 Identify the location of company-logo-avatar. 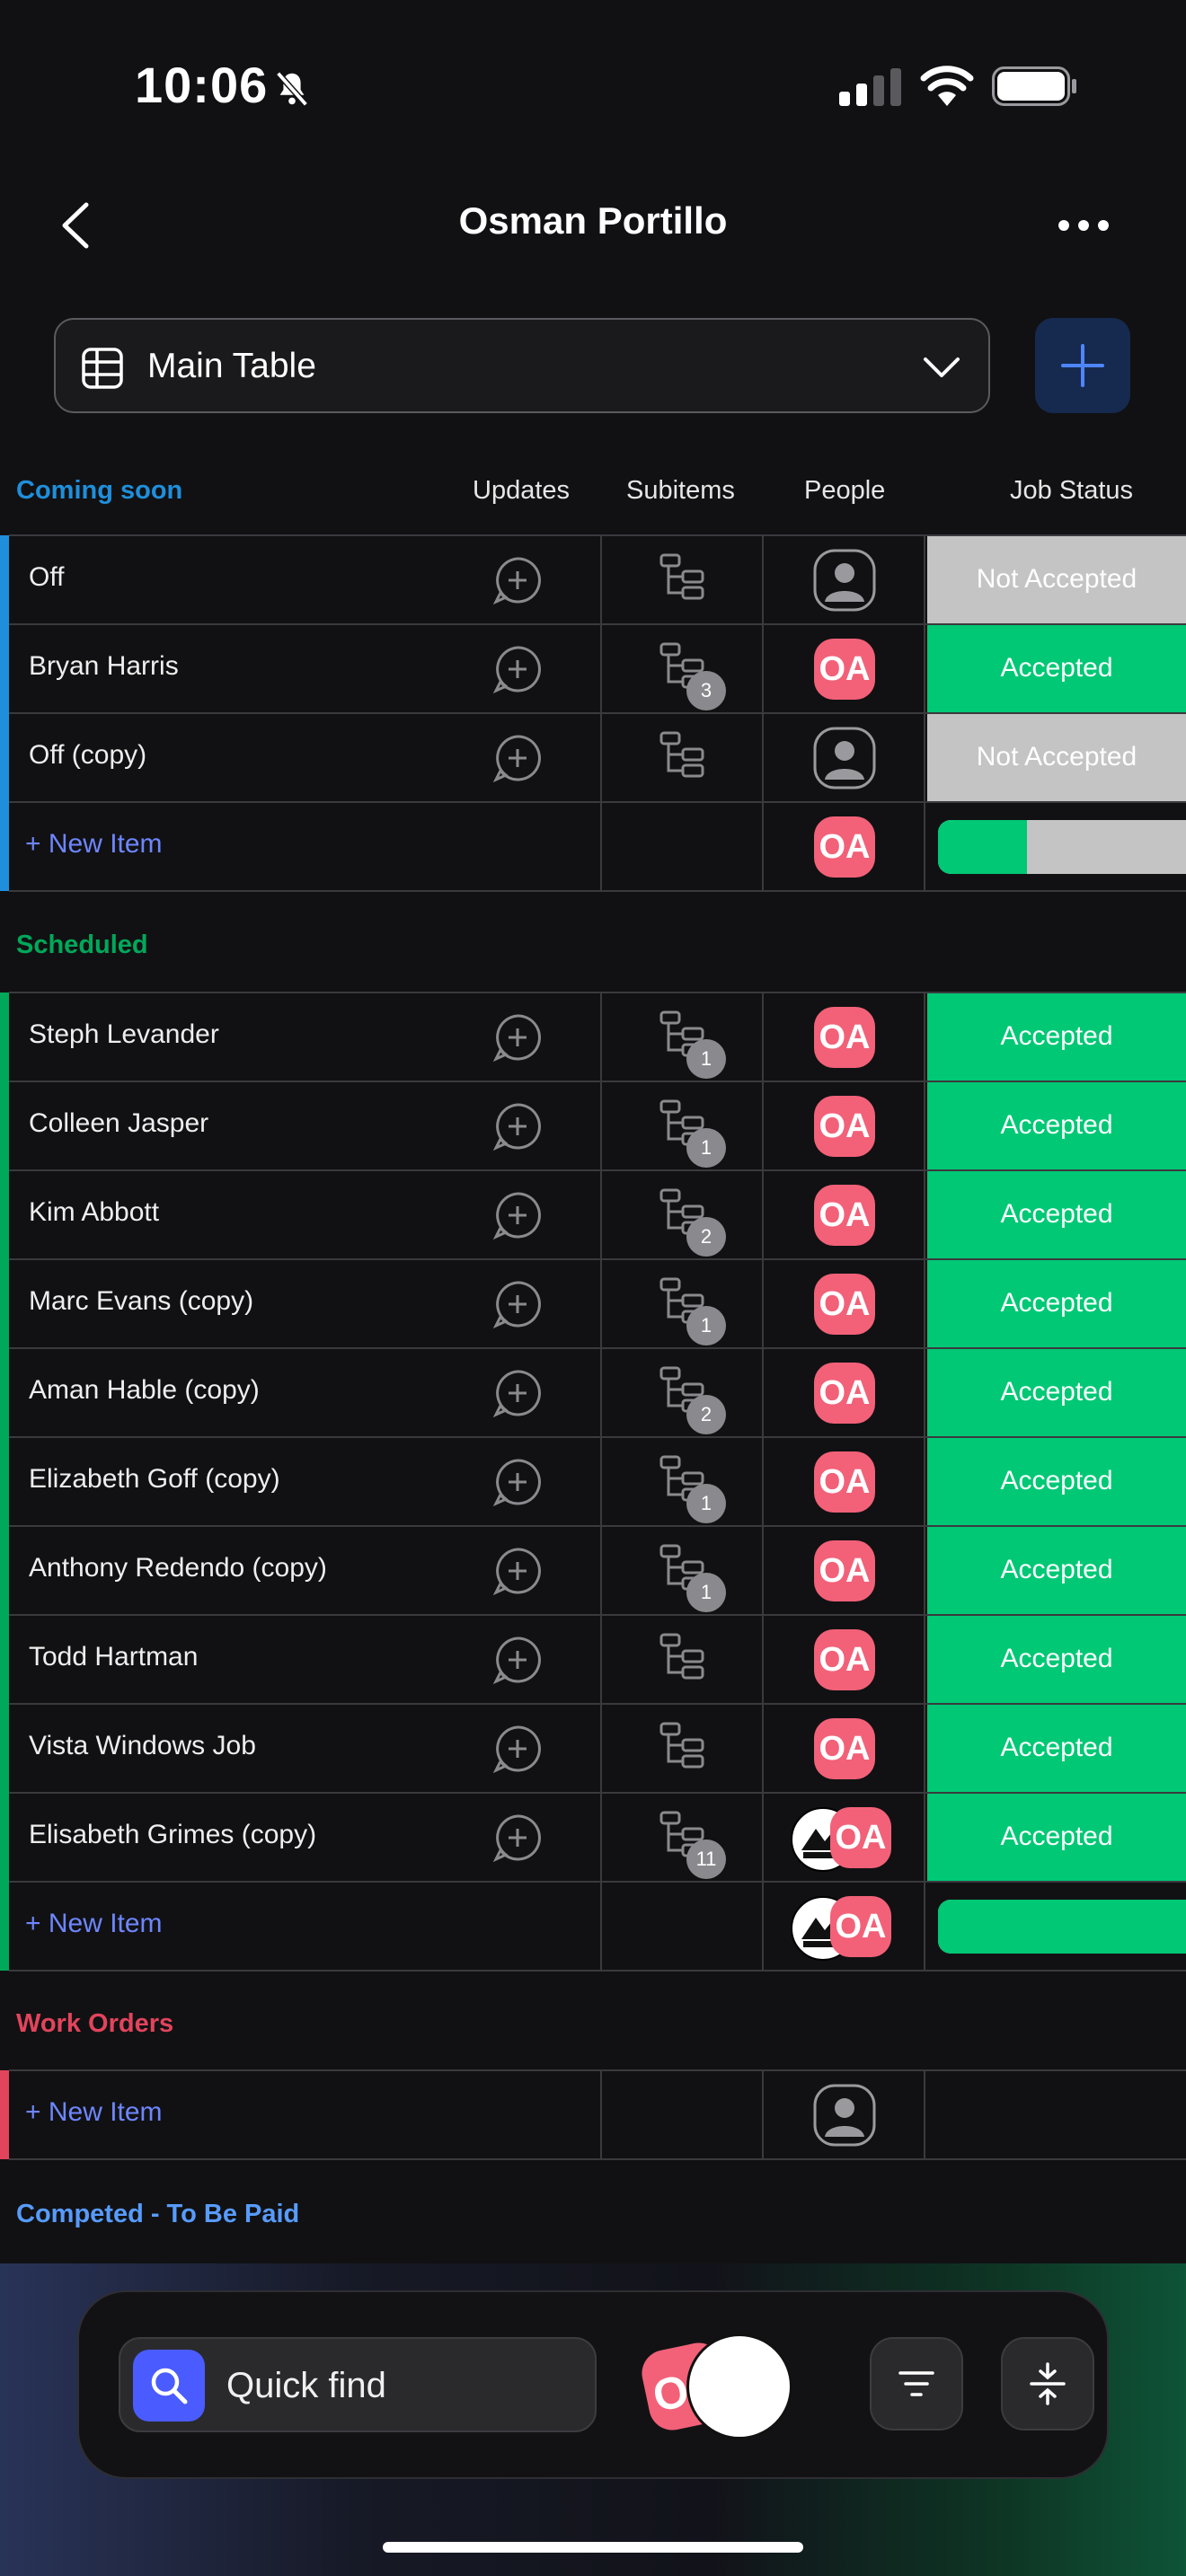
(739, 2386).